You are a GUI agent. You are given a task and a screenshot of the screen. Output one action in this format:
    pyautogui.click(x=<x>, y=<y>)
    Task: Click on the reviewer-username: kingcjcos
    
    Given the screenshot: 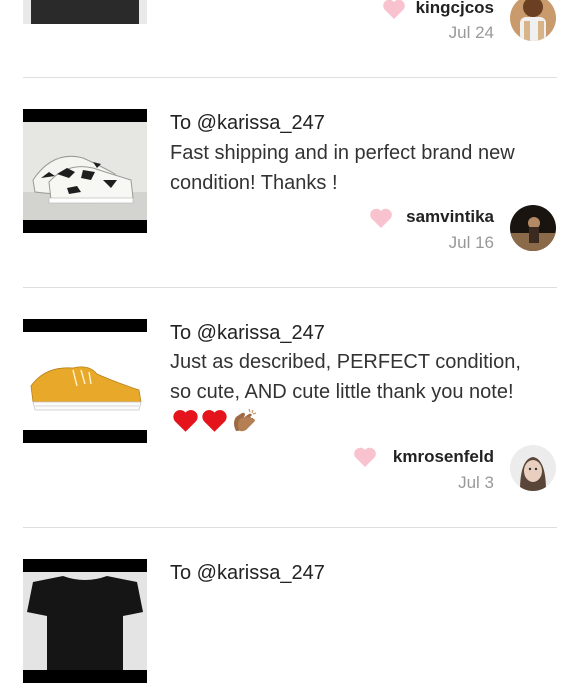 What is the action you would take?
    pyautogui.click(x=455, y=9)
    